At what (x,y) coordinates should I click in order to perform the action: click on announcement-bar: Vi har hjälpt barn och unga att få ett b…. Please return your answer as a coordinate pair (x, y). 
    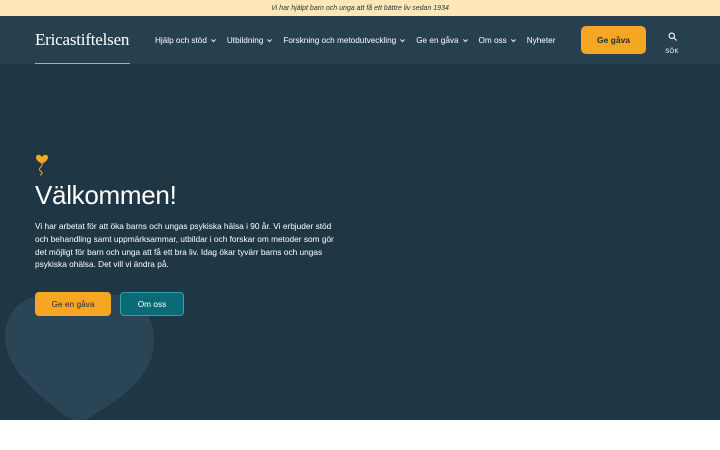
    Looking at the image, I should click on (360, 8).